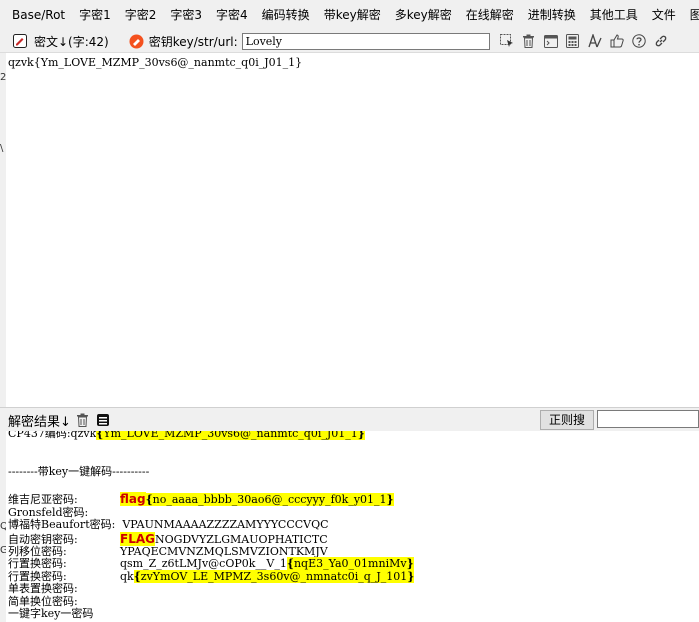 This screenshot has width=699, height=622. Describe the element at coordinates (20, 41) in the screenshot. I see `edit-icon` at that location.